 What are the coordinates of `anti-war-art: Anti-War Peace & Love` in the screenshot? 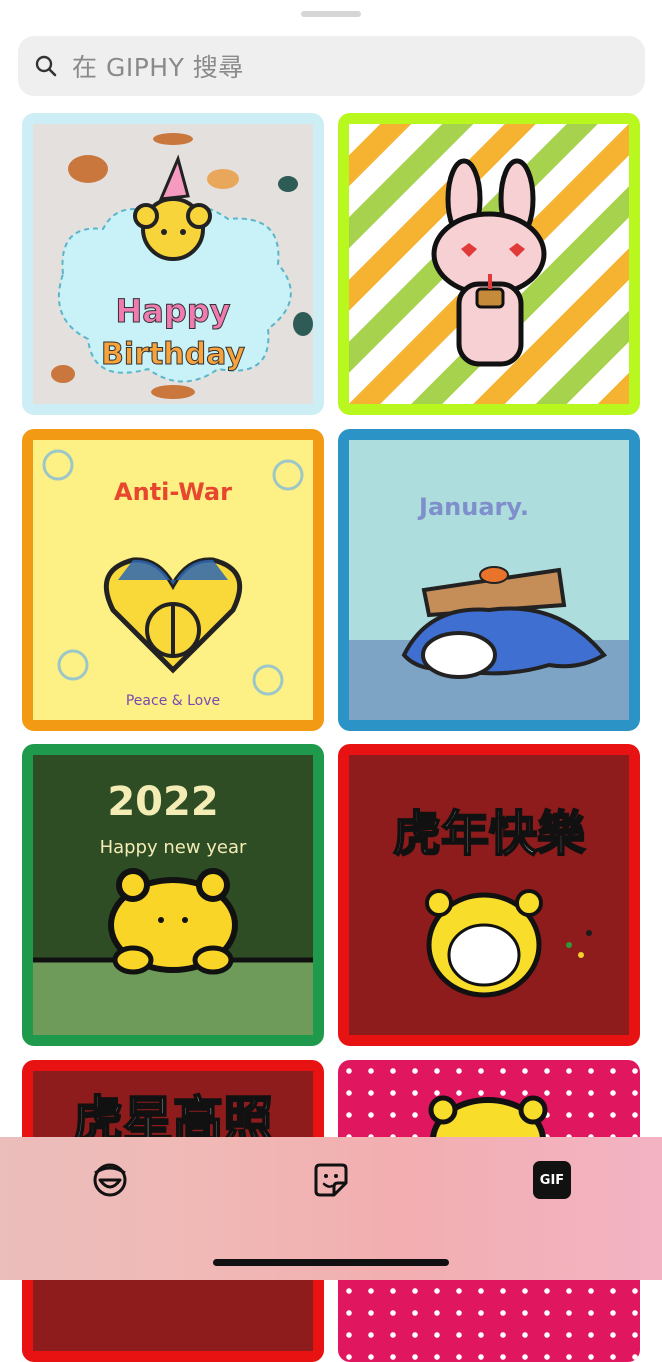 It's located at (173, 579).